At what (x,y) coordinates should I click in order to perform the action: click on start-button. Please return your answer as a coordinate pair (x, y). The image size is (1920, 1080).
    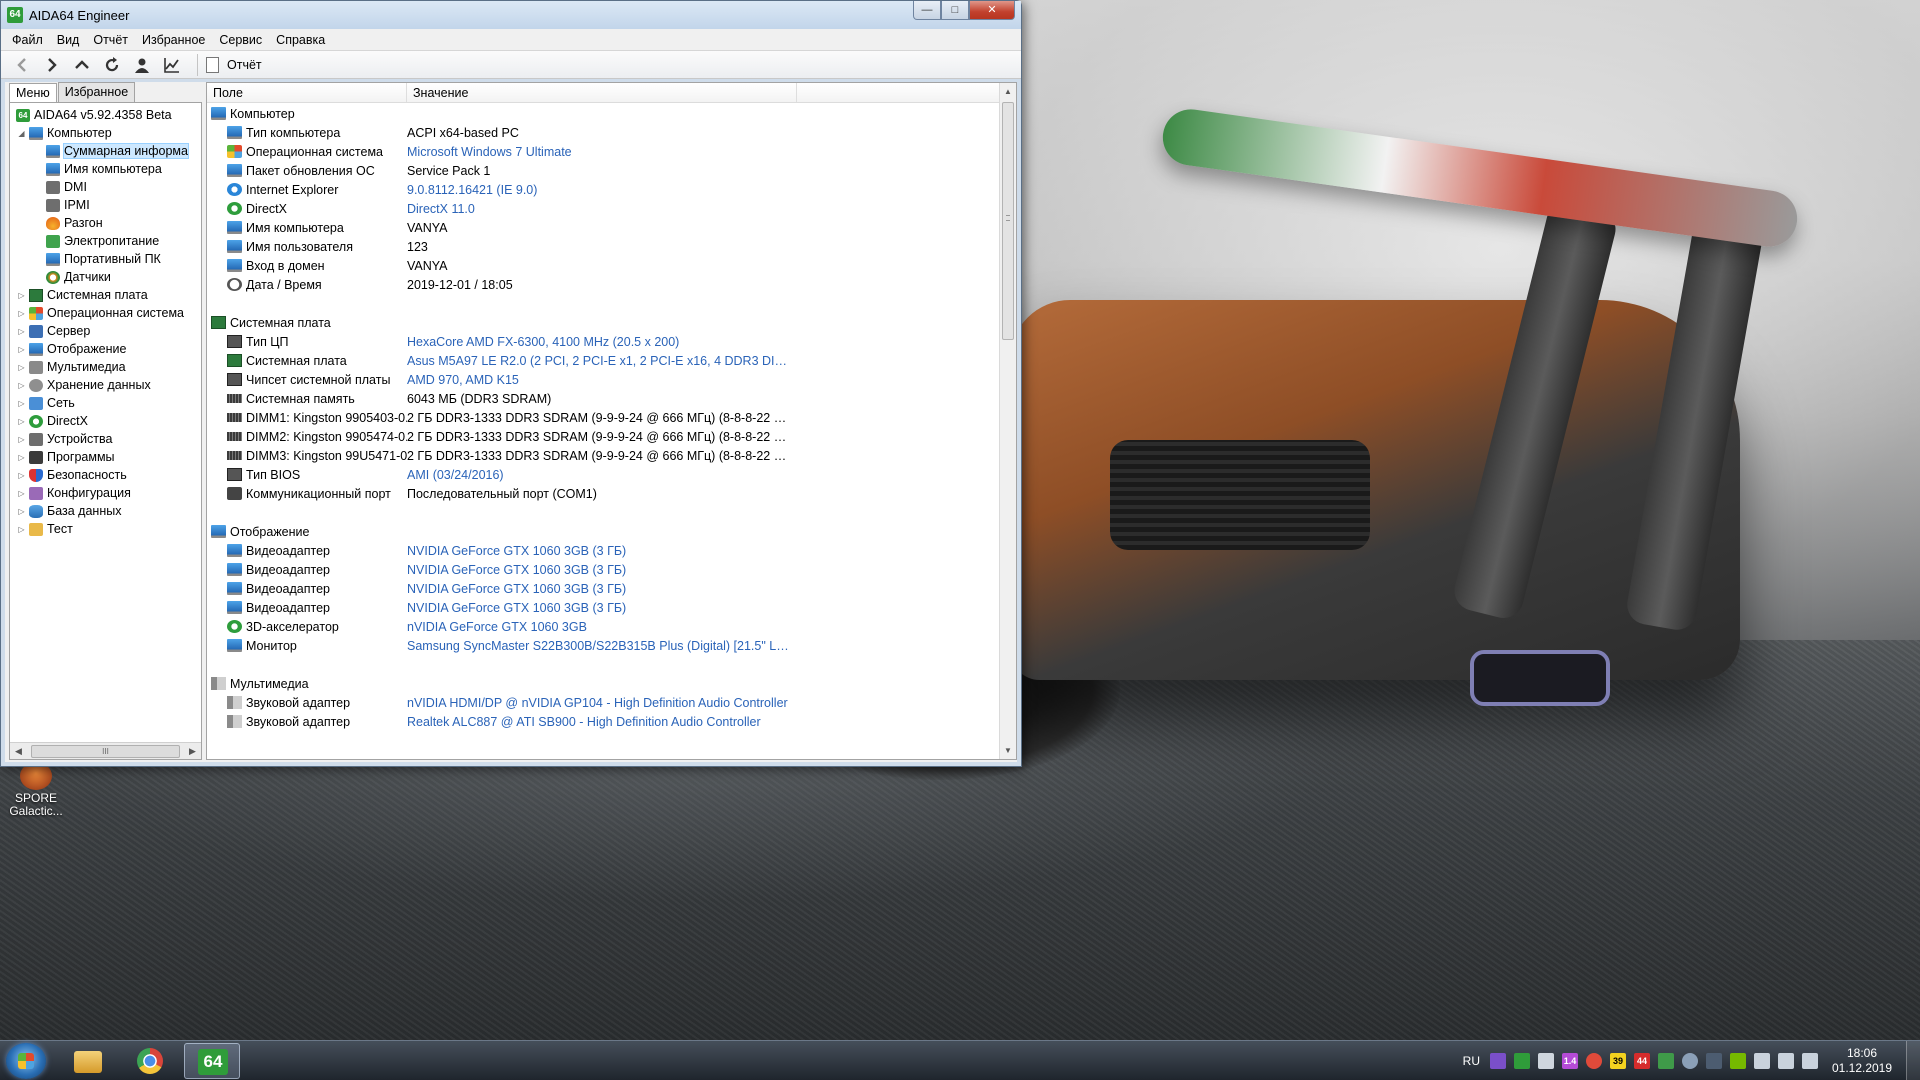
    Looking at the image, I should click on (26, 1061).